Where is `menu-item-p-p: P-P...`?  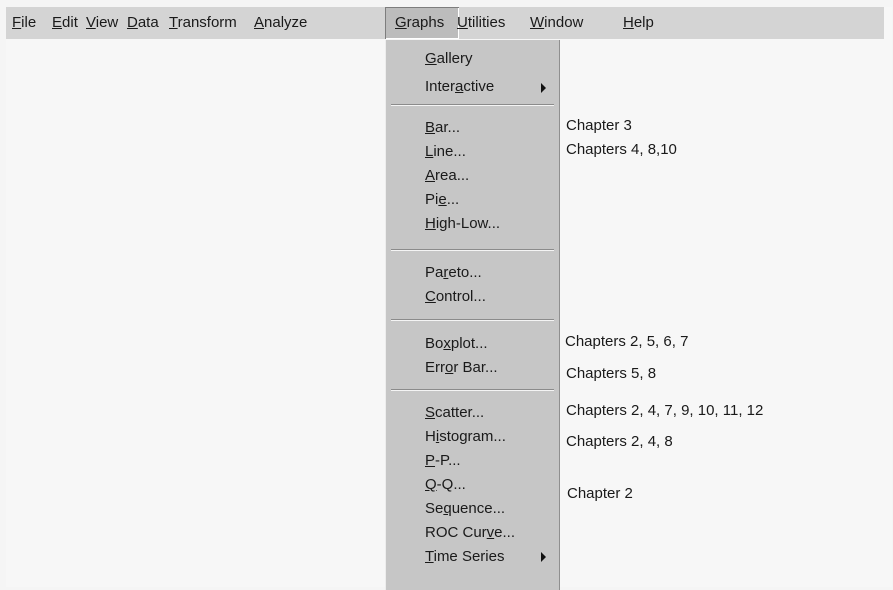
menu-item-p-p: P-P... is located at coordinates (443, 461).